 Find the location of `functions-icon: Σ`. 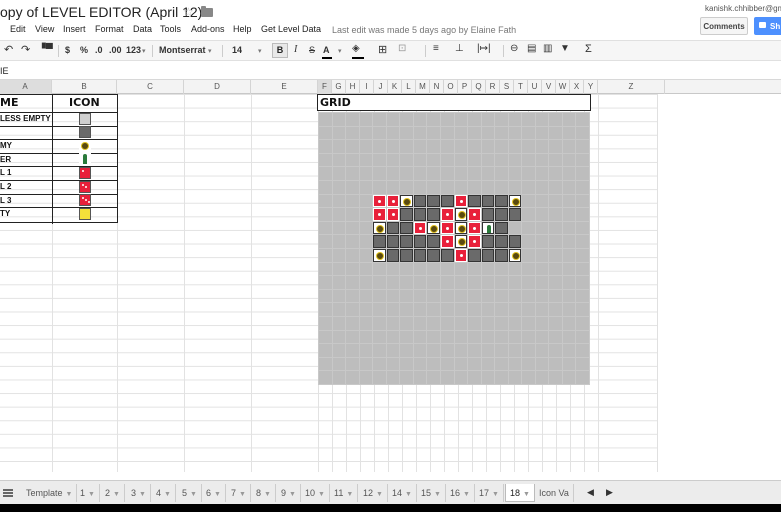

functions-icon: Σ is located at coordinates (588, 49).